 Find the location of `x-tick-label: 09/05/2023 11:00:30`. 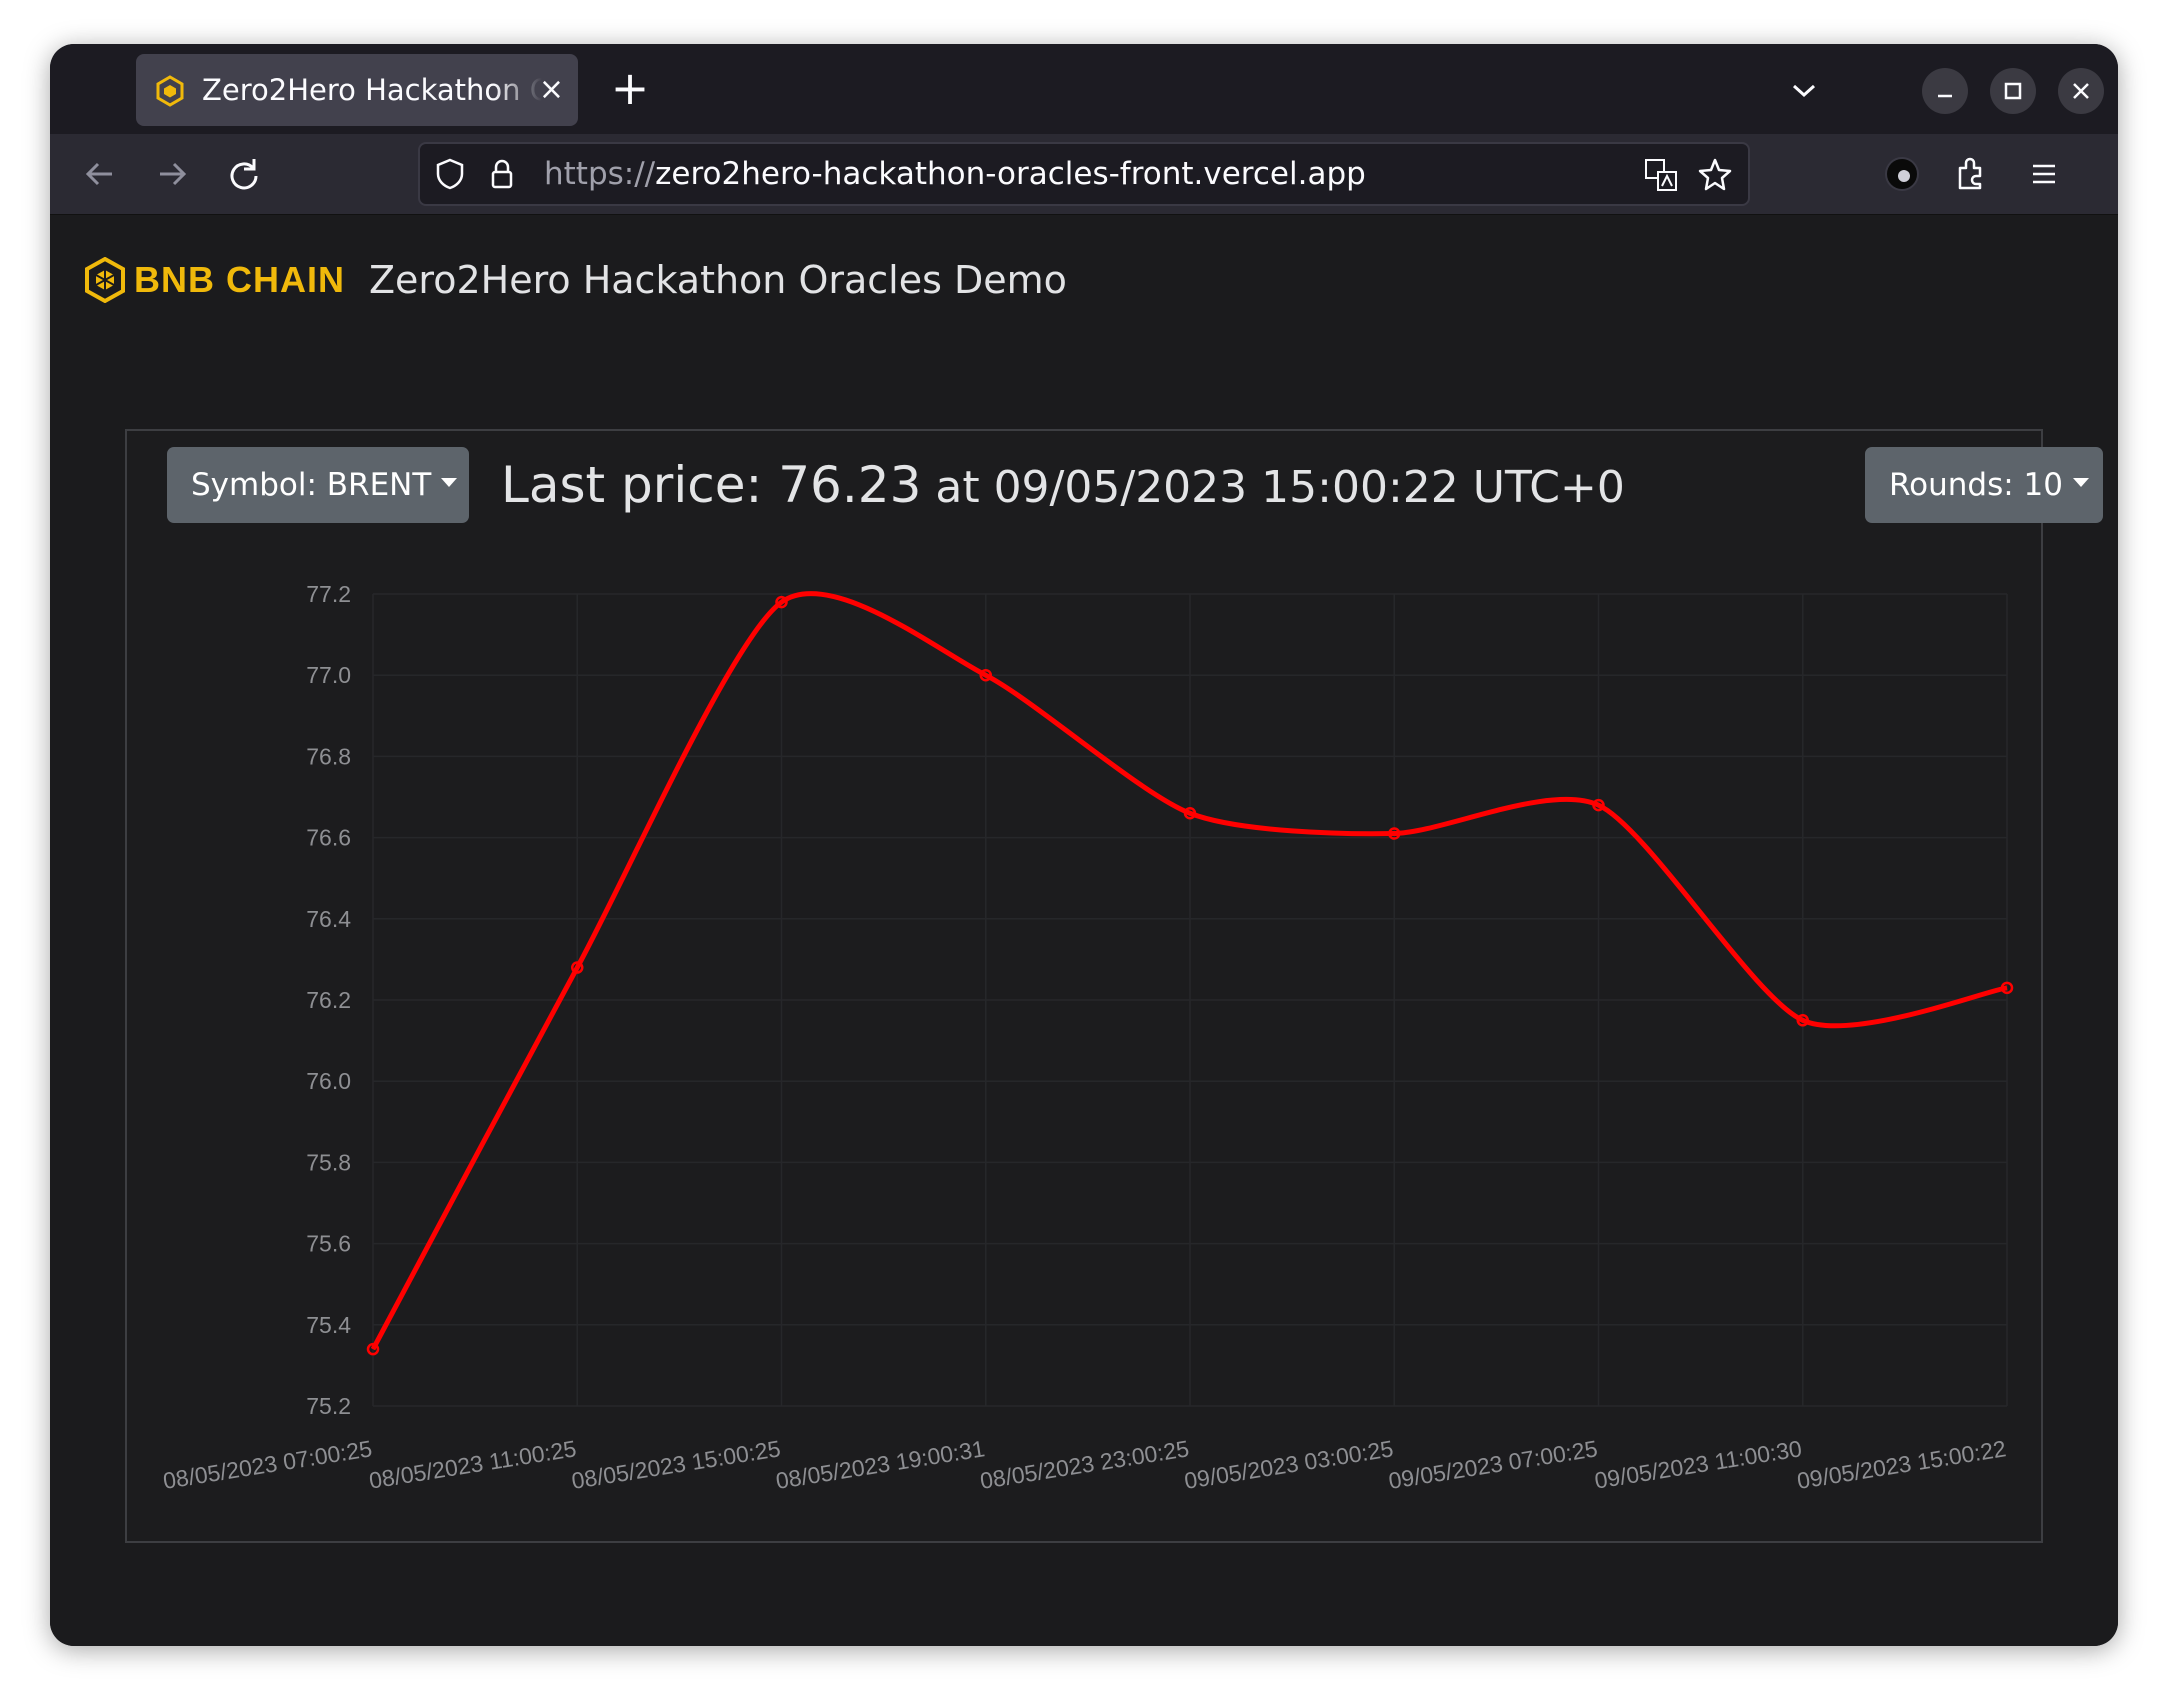

x-tick-label: 09/05/2023 11:00:30 is located at coordinates (1698, 1464).